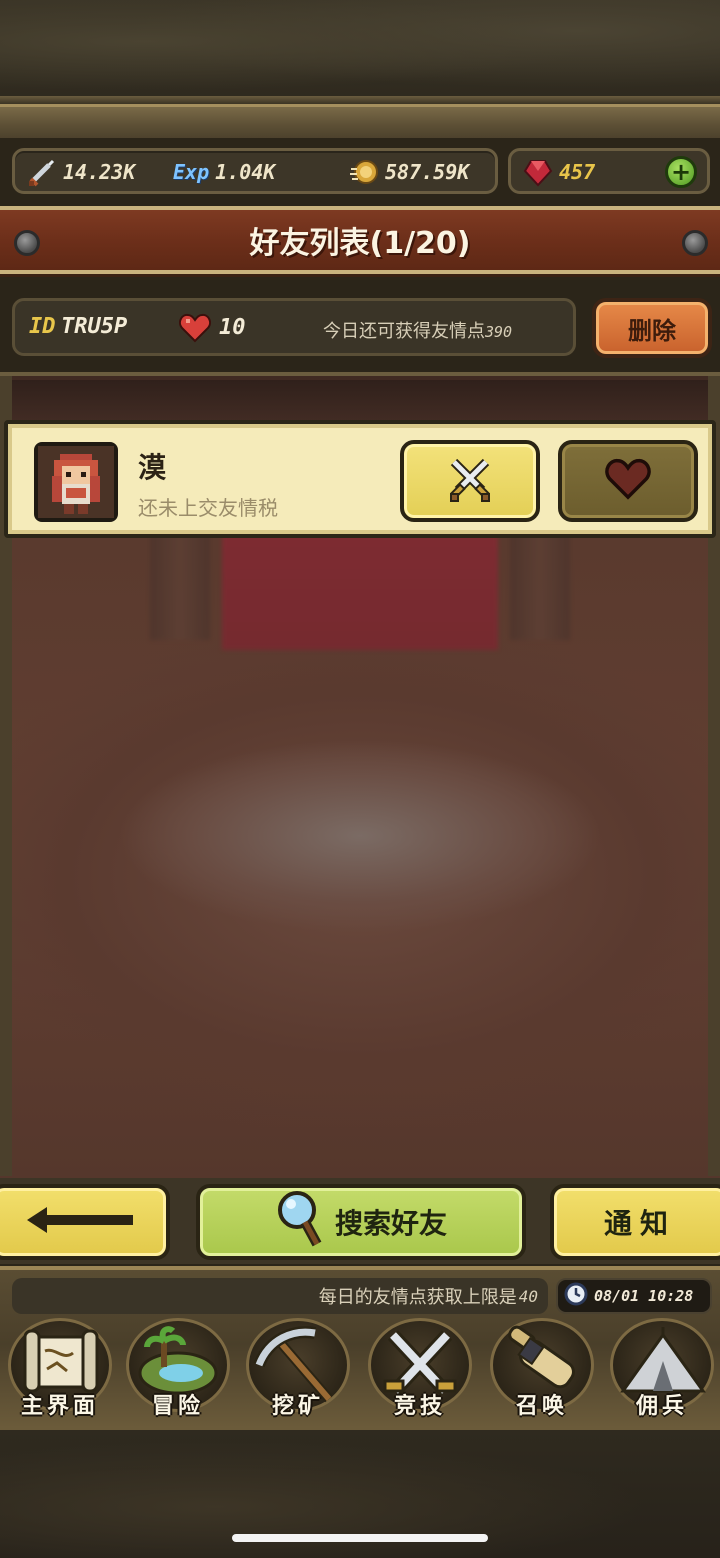  I want to click on gem-bar: 457 +, so click(609, 171).